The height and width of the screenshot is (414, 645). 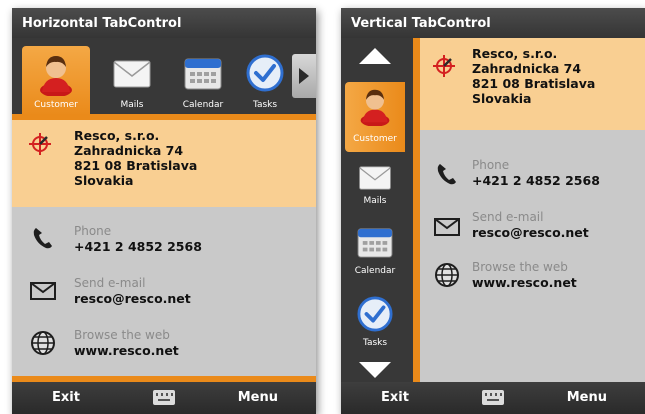 What do you see at coordinates (304, 76) in the screenshot?
I see `scroll-right-button` at bounding box center [304, 76].